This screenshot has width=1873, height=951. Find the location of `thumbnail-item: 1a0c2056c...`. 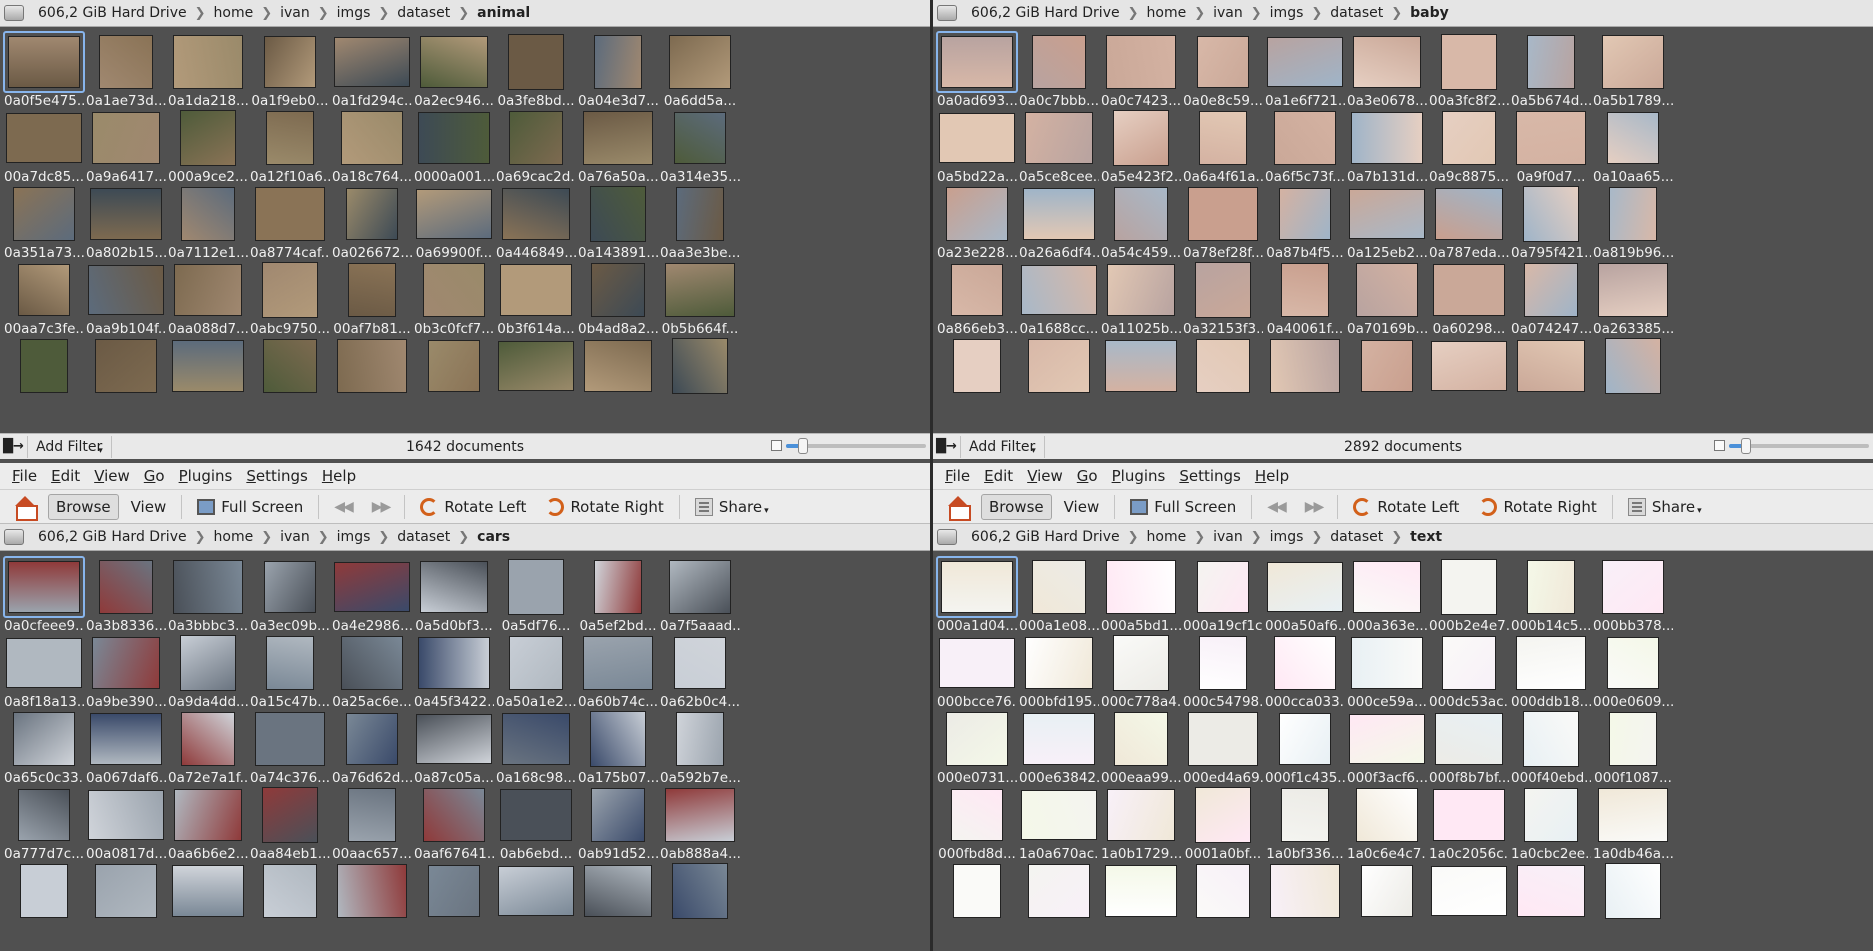

thumbnail-item: 1a0c2056c... is located at coordinates (1469, 823).